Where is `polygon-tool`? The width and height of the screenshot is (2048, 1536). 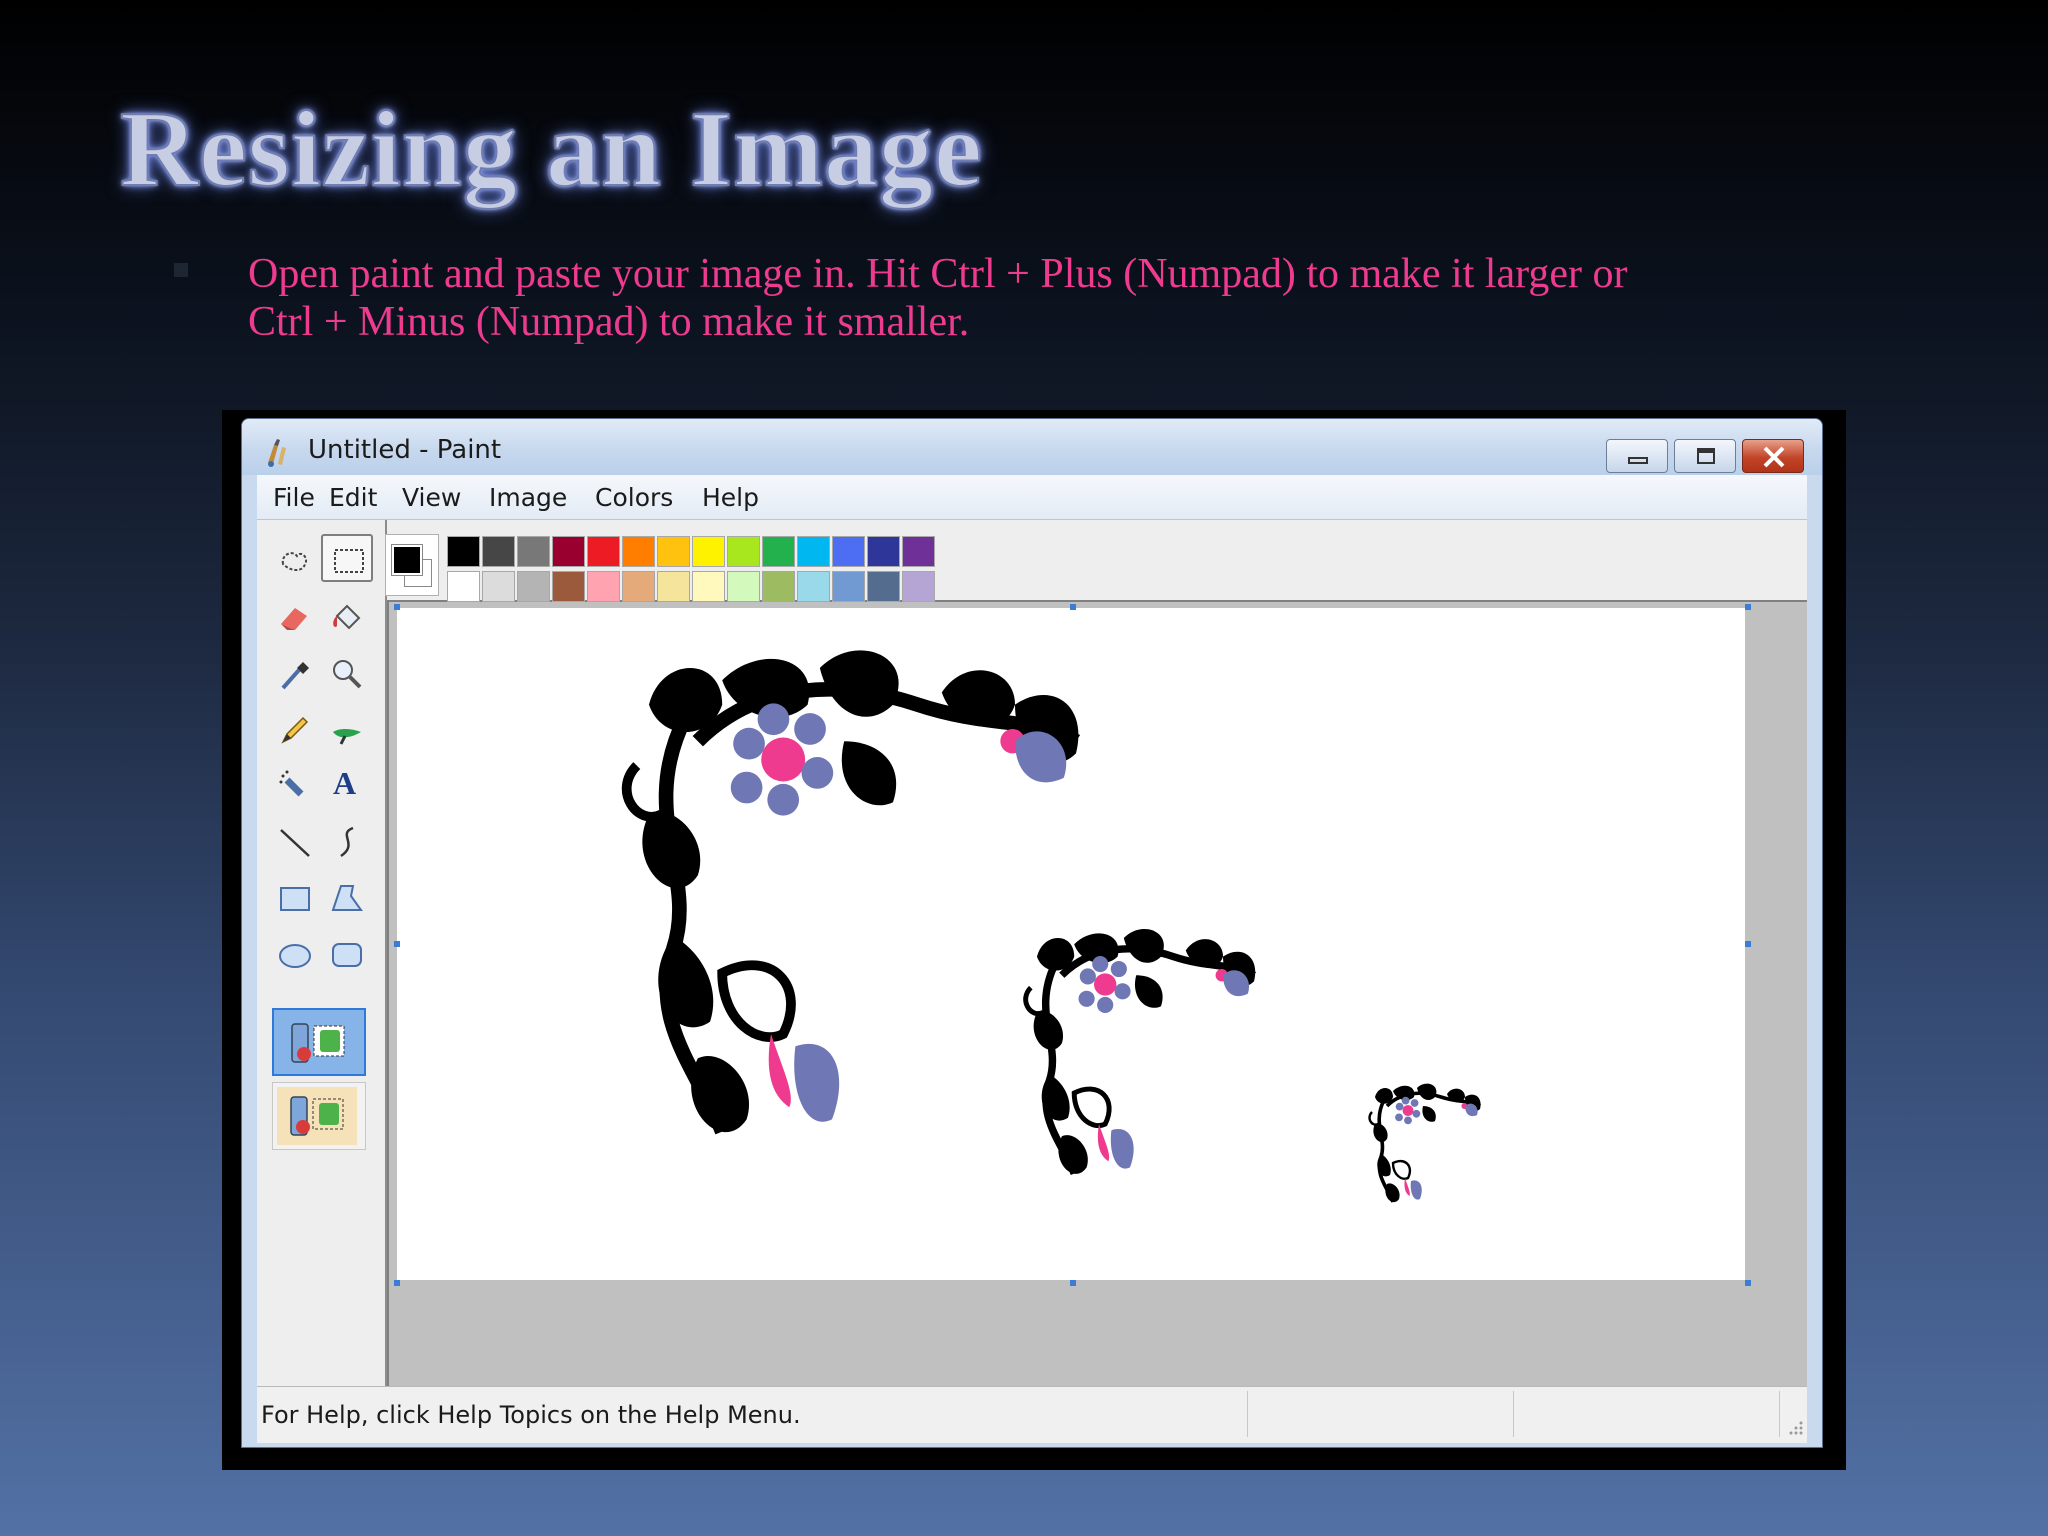
polygon-tool is located at coordinates (347, 898).